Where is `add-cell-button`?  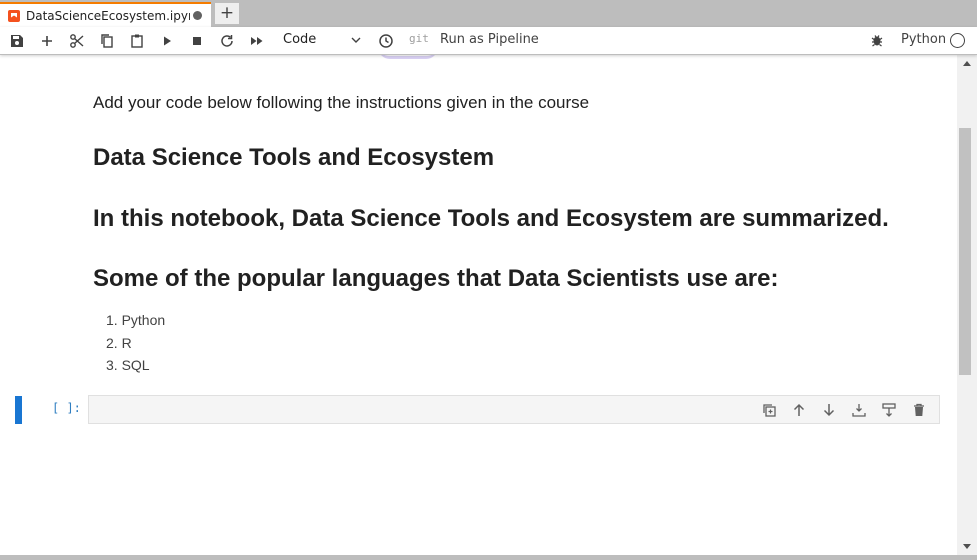
add-cell-button is located at coordinates (47, 41).